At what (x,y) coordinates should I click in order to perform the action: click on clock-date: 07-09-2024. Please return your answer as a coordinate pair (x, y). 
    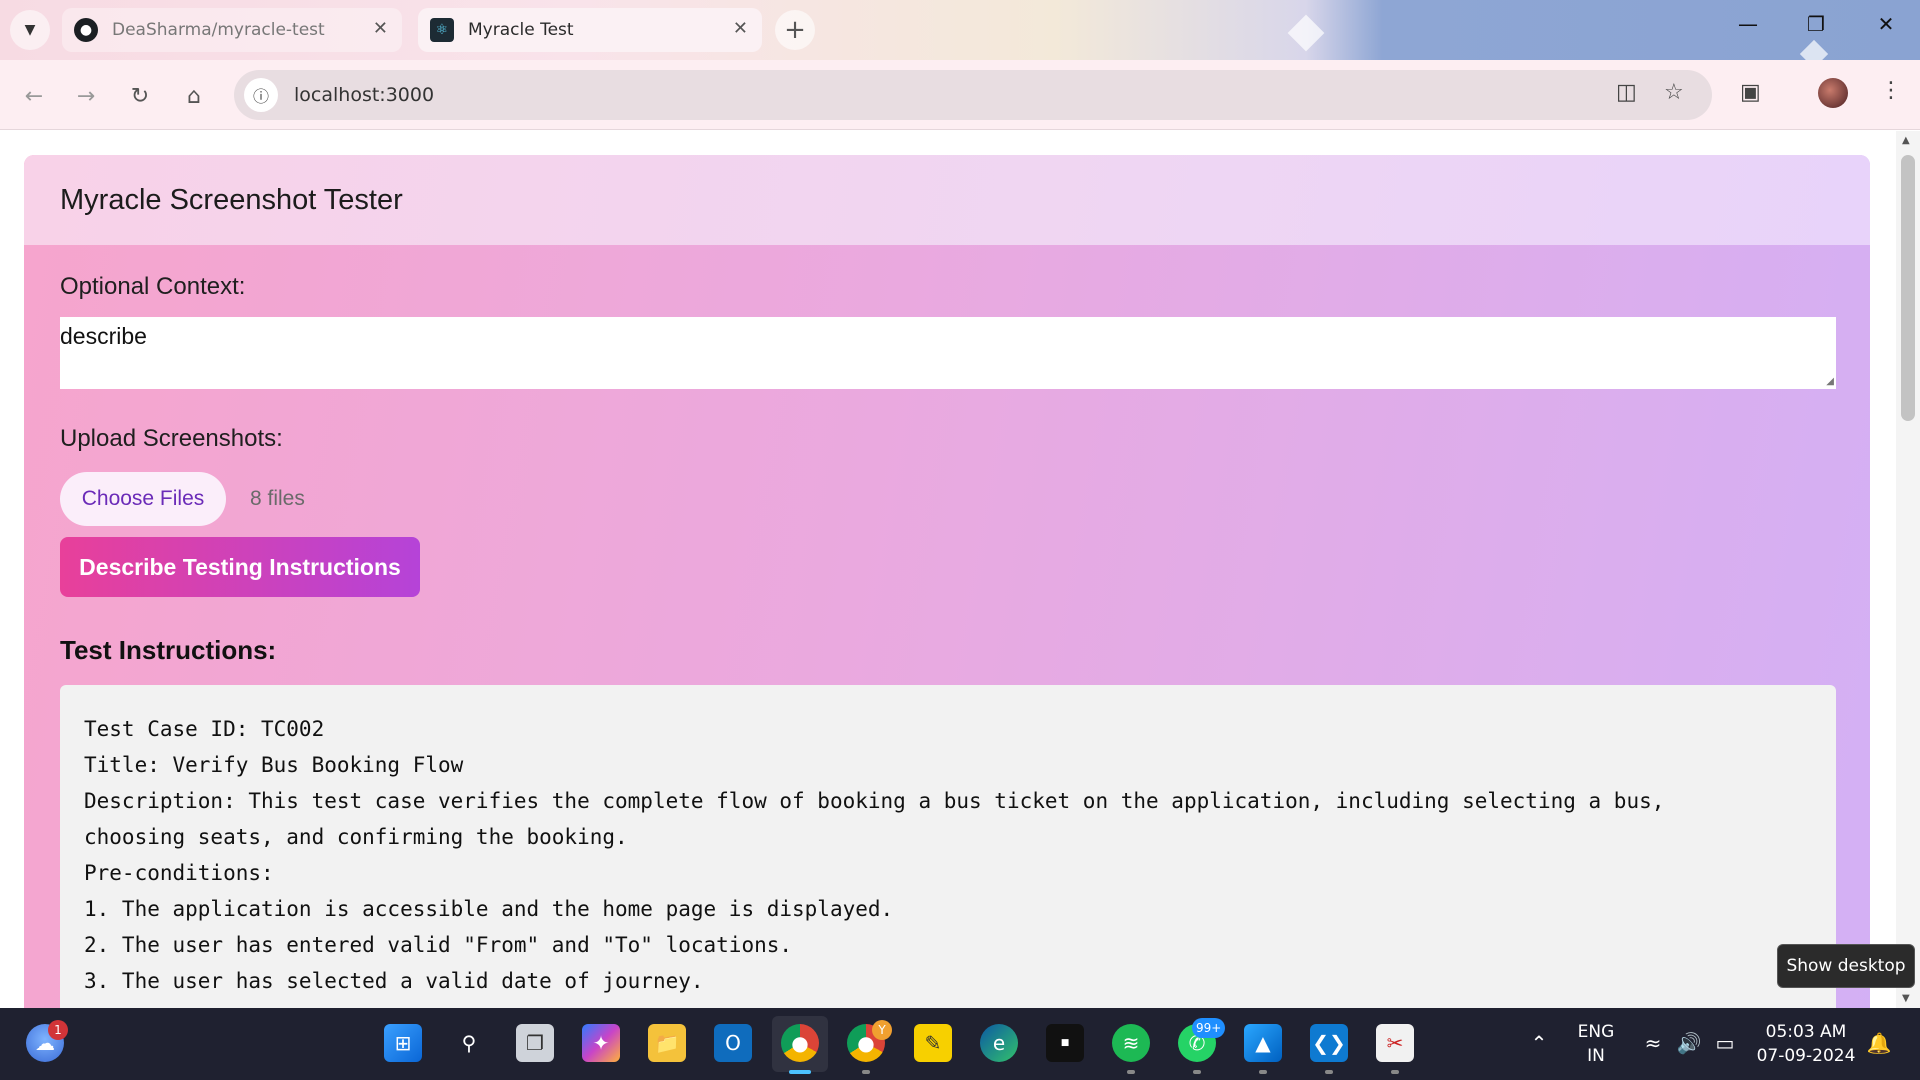
    Looking at the image, I should click on (1806, 1056).